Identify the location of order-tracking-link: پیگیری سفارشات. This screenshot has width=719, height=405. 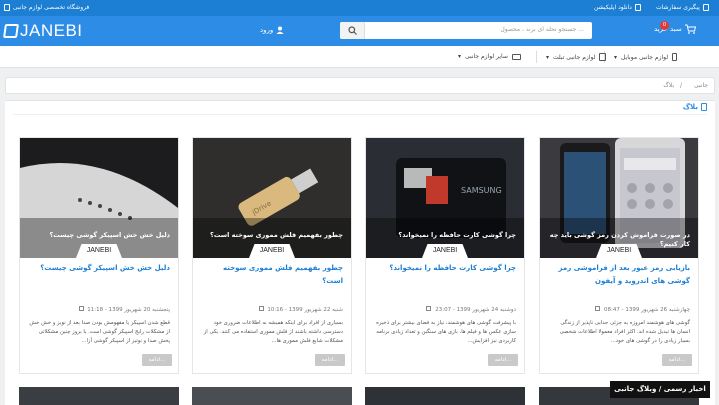
(682, 7).